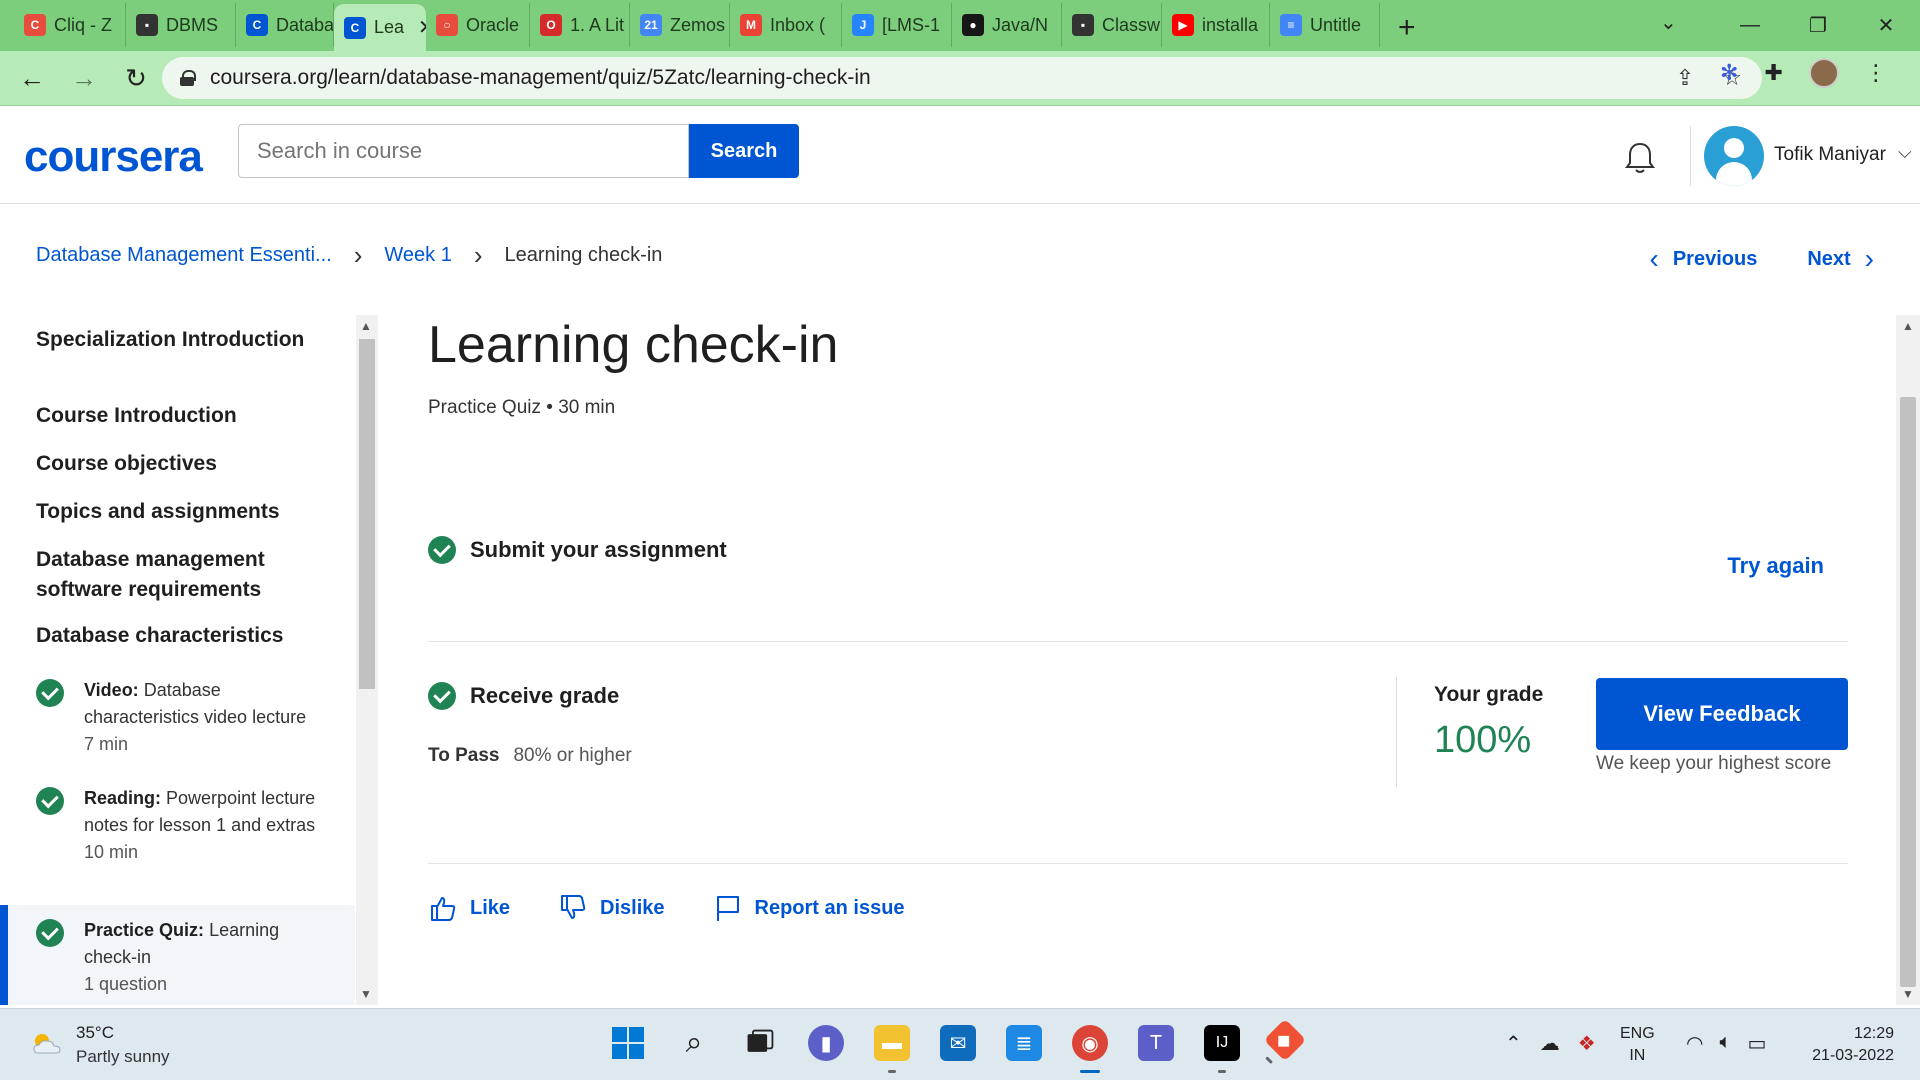 The width and height of the screenshot is (1920, 1080). Describe the element at coordinates (1773, 73) in the screenshot. I see `puzzle-icon: ✚` at that location.